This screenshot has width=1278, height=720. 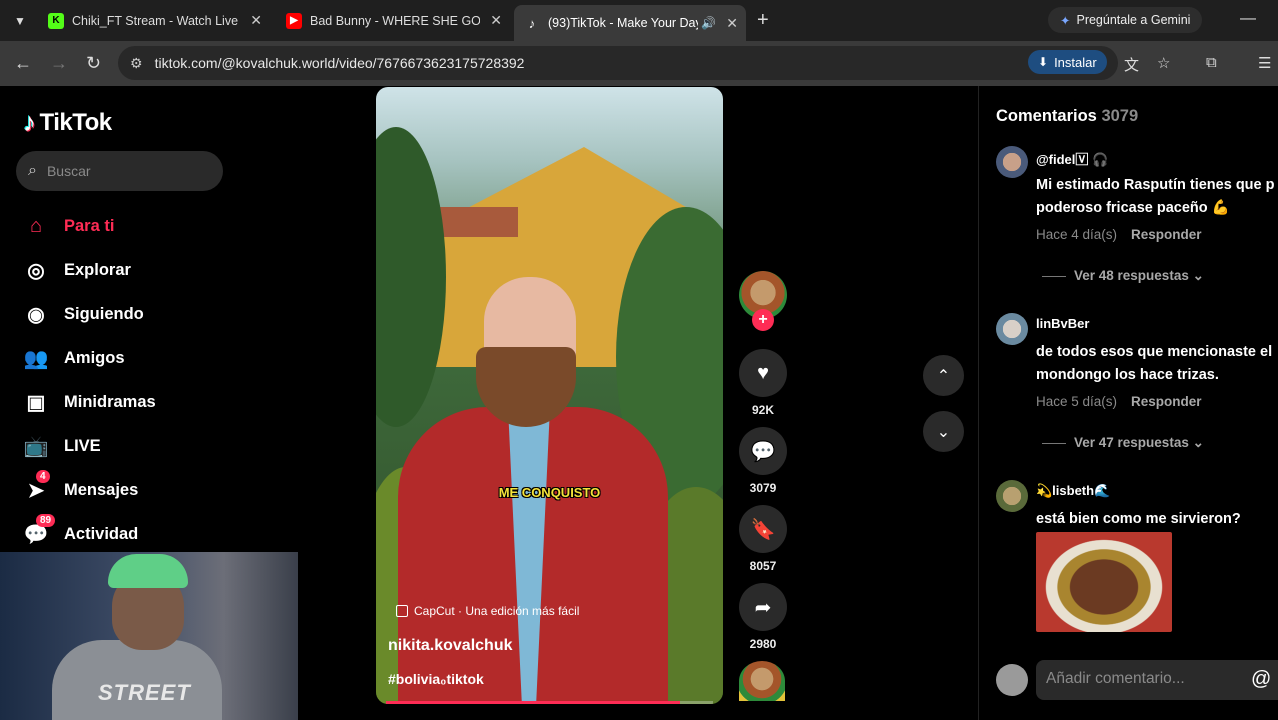 I want to click on tiktok-logo: ♪ TikTok, so click(x=67, y=122).